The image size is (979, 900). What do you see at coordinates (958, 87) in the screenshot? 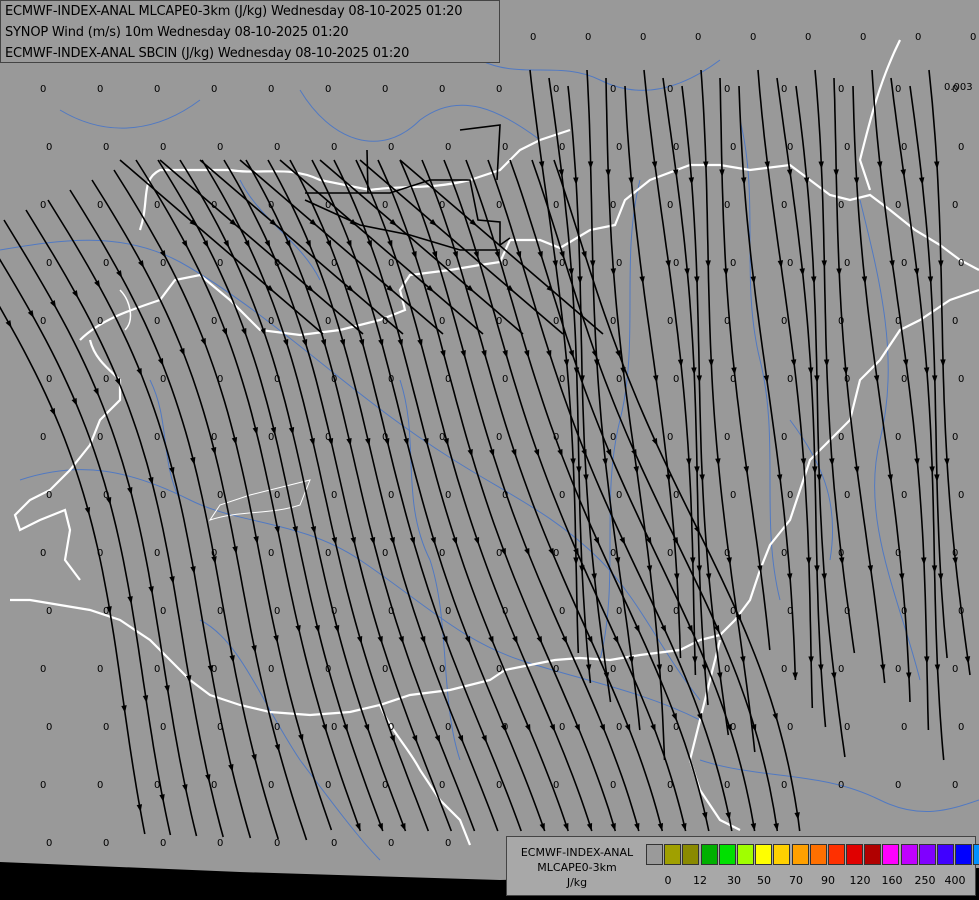
I see `corner-value-label: 0.003` at bounding box center [958, 87].